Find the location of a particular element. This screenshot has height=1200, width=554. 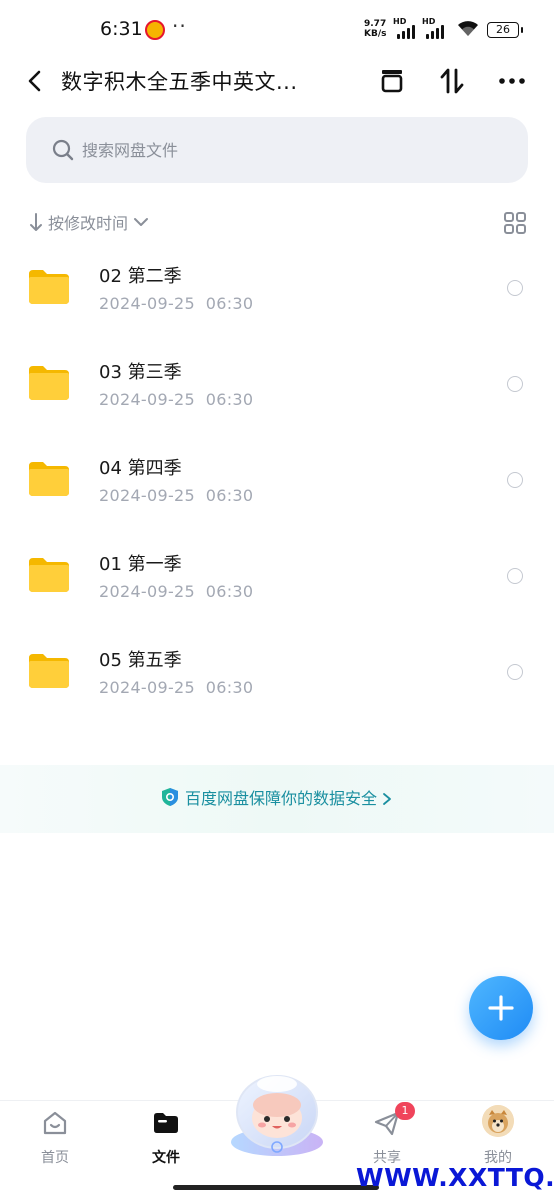

battery-icon: 26 is located at coordinates (505, 30).